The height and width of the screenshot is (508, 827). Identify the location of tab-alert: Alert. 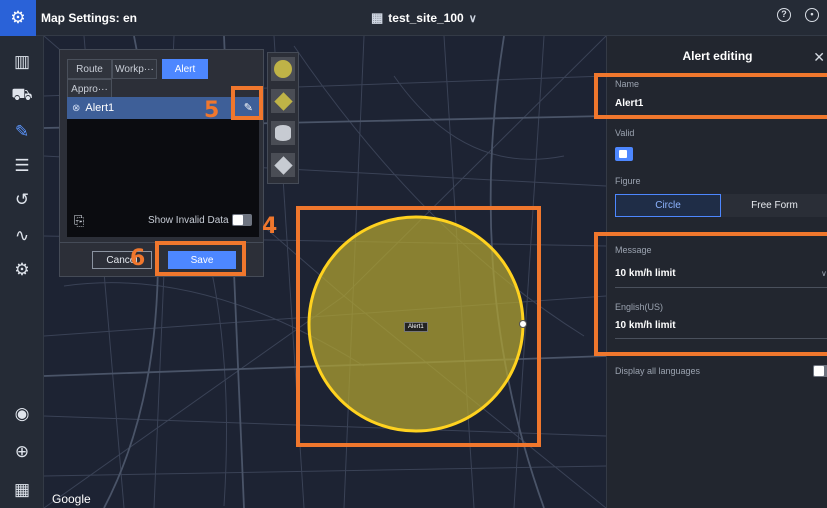
(185, 69).